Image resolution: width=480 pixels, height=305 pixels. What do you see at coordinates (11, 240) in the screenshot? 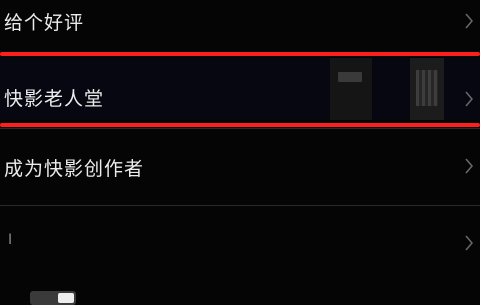
I see `row-label: I` at bounding box center [11, 240].